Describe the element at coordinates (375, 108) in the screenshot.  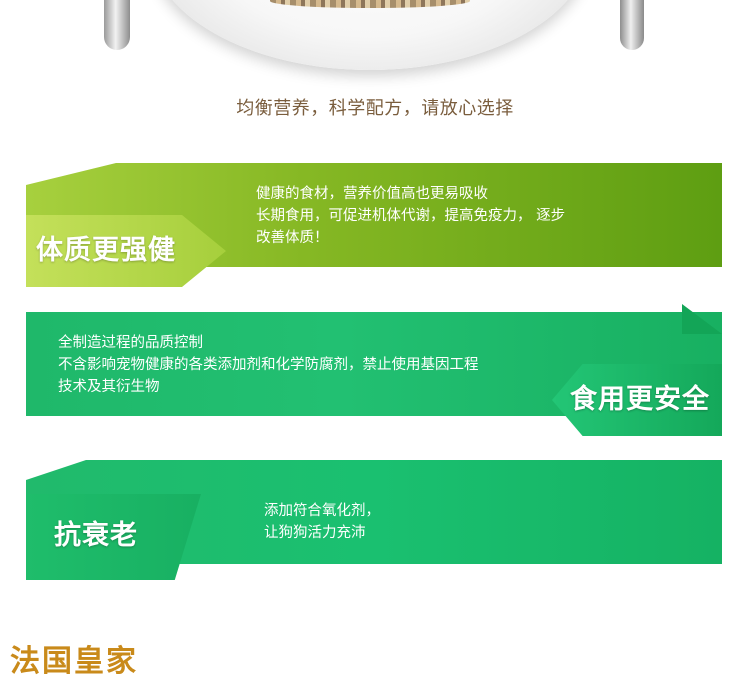
I see `tagline: 均衡营养，科学配方，请放心选择` at that location.